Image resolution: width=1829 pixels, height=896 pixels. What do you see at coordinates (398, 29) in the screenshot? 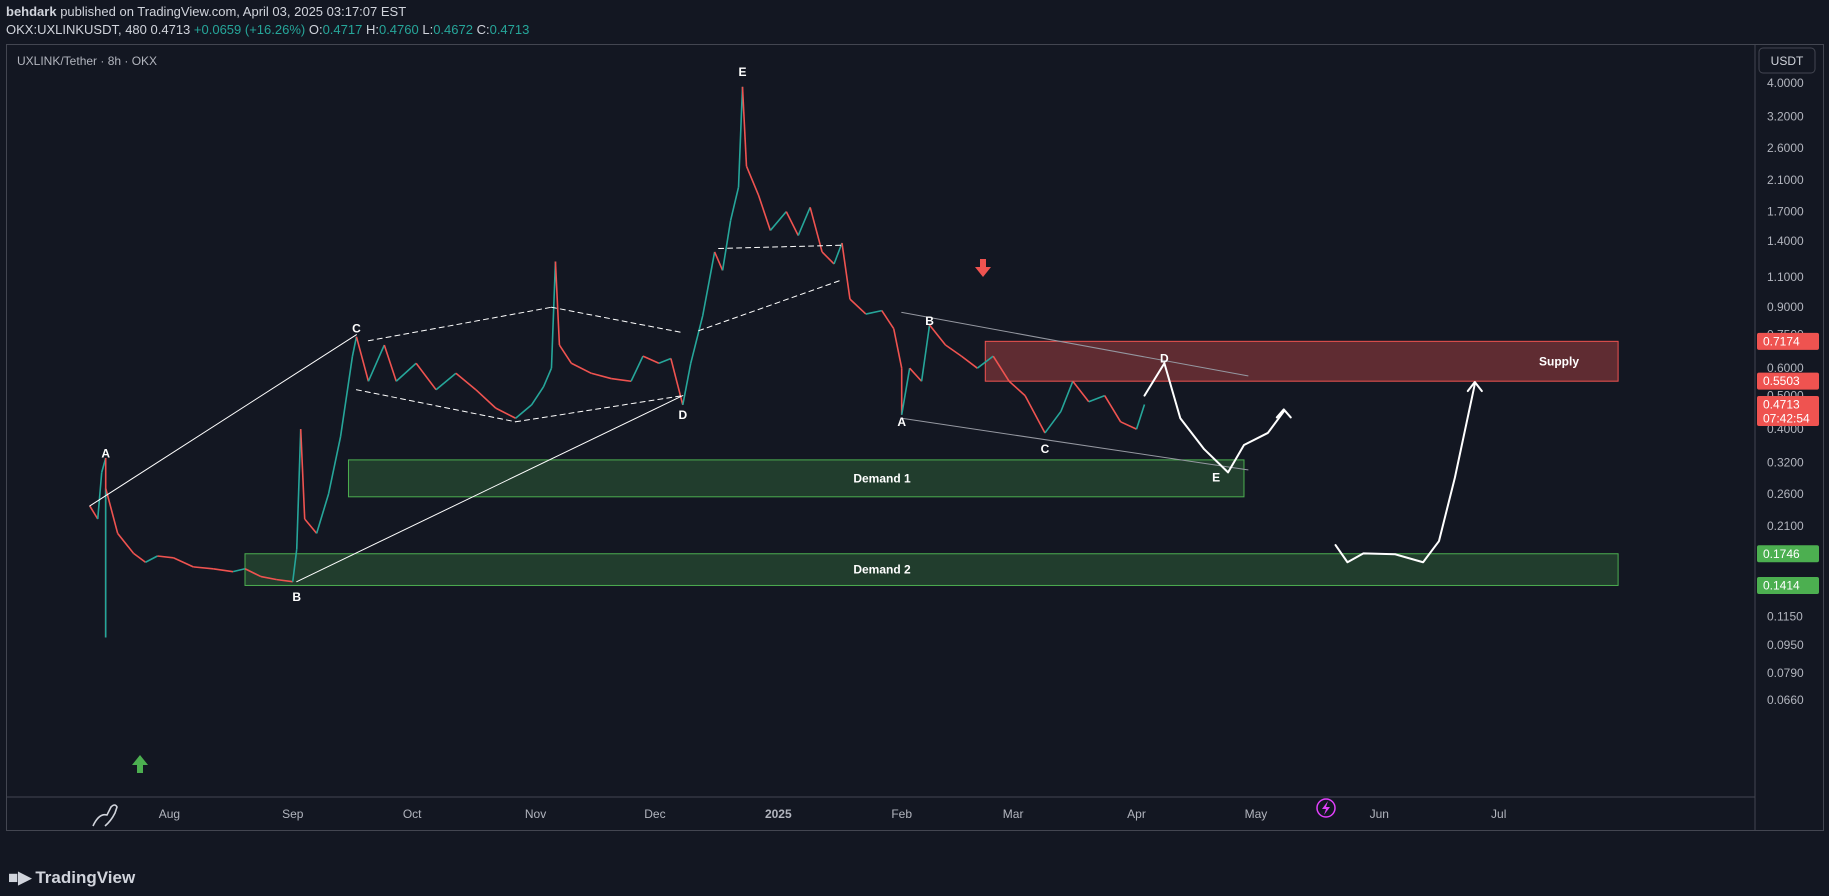
I see `high-value: 0.4760` at bounding box center [398, 29].